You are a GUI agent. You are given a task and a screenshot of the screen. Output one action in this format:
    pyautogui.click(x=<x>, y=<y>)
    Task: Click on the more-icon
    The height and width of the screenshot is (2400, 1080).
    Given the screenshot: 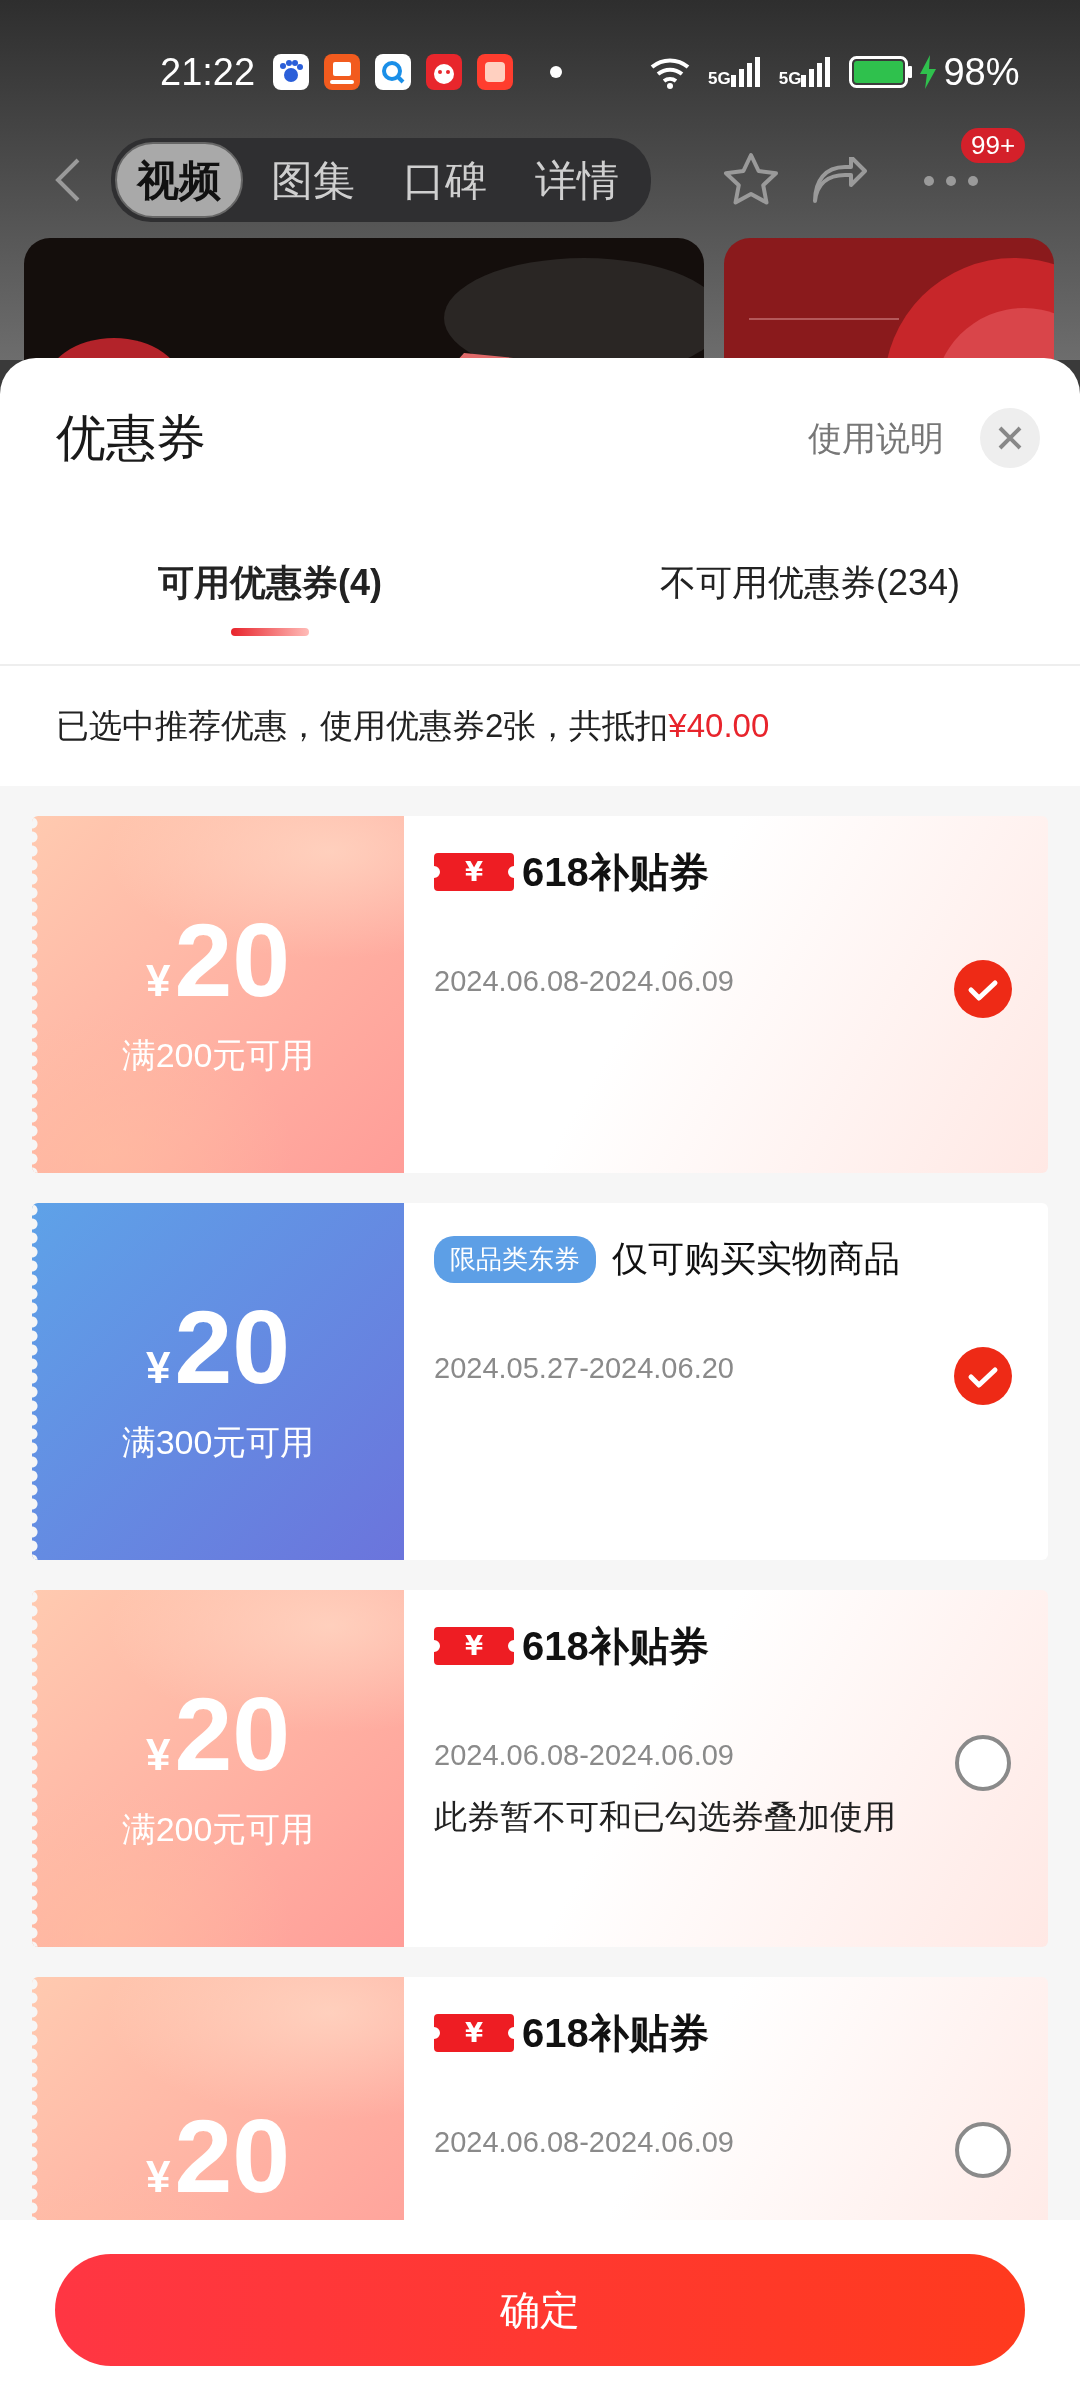 What is the action you would take?
    pyautogui.click(x=951, y=180)
    